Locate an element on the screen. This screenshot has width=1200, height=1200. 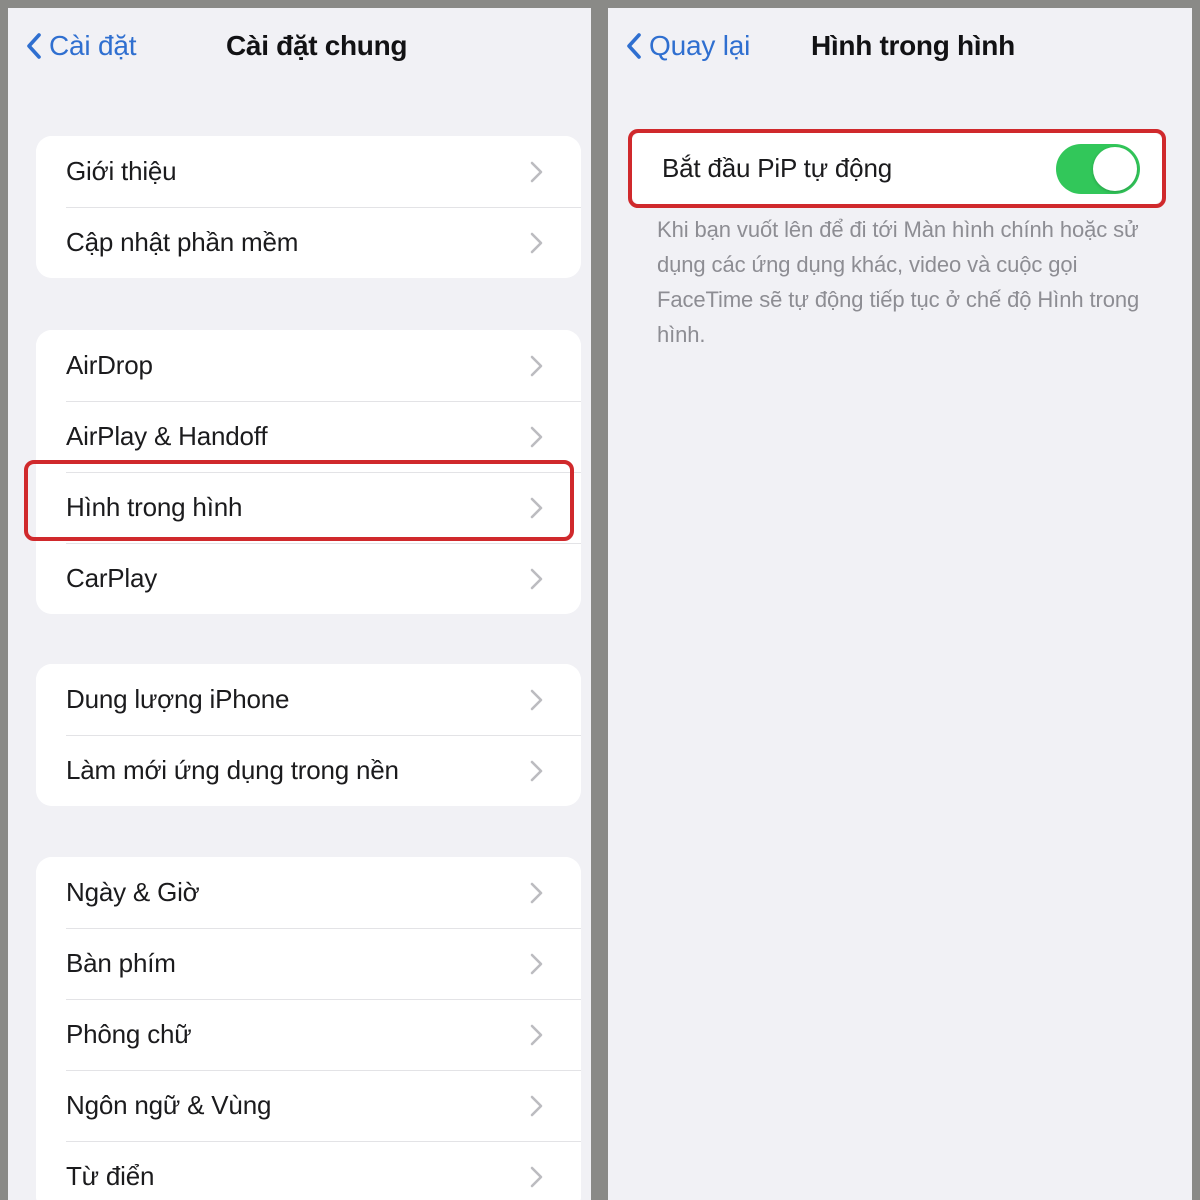
page-title-right: Hình trong hình is located at coordinates (913, 45).